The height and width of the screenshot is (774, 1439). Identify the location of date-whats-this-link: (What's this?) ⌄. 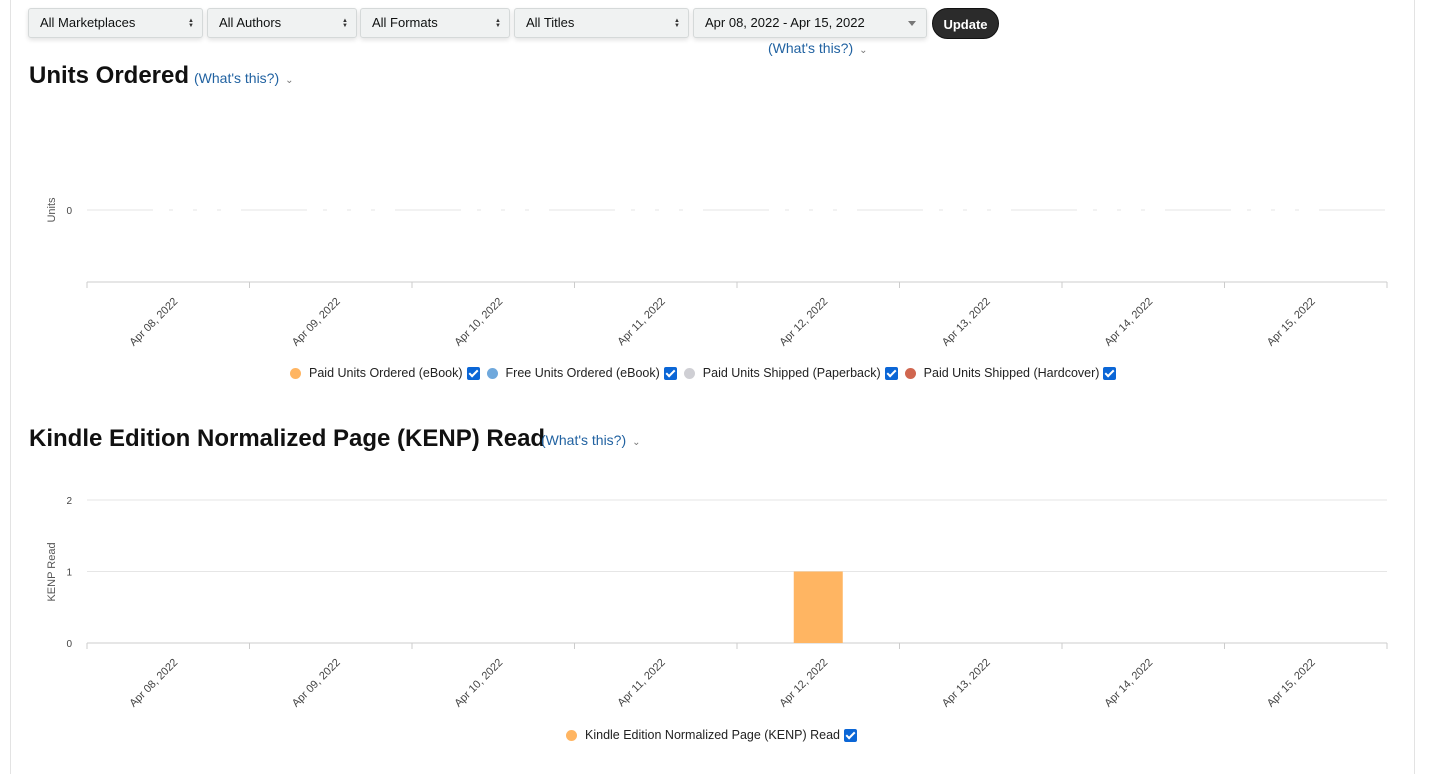
(818, 48).